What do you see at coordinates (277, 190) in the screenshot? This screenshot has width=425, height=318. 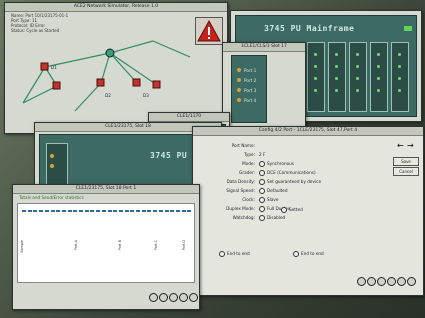 I see `field-value-text: Defaulted` at bounding box center [277, 190].